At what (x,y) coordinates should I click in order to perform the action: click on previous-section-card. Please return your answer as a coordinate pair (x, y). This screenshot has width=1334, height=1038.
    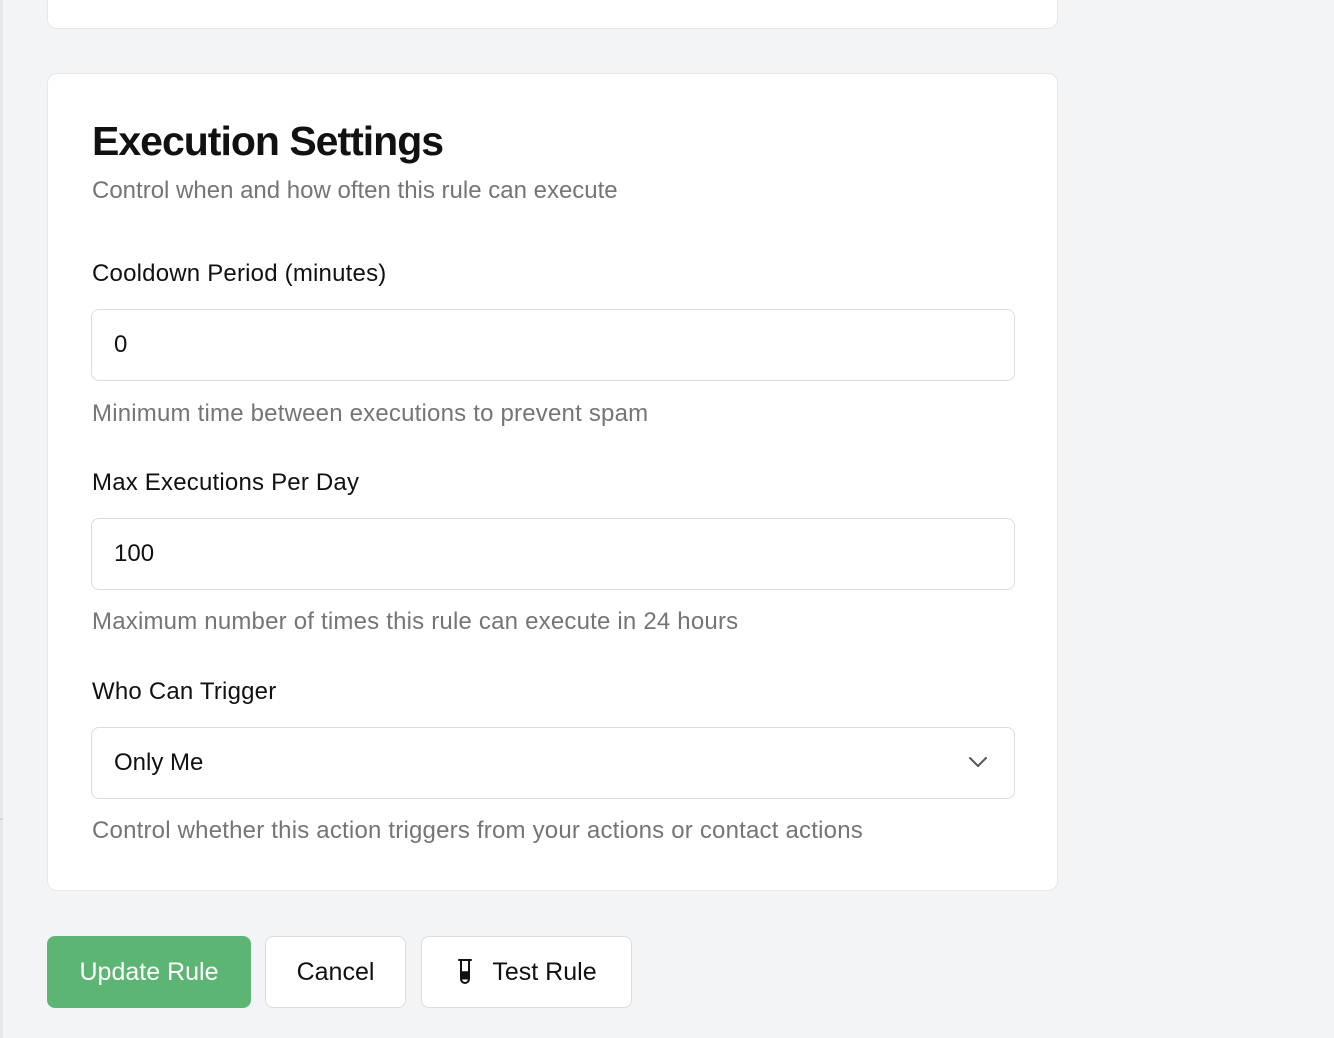
    Looking at the image, I should click on (552, 14).